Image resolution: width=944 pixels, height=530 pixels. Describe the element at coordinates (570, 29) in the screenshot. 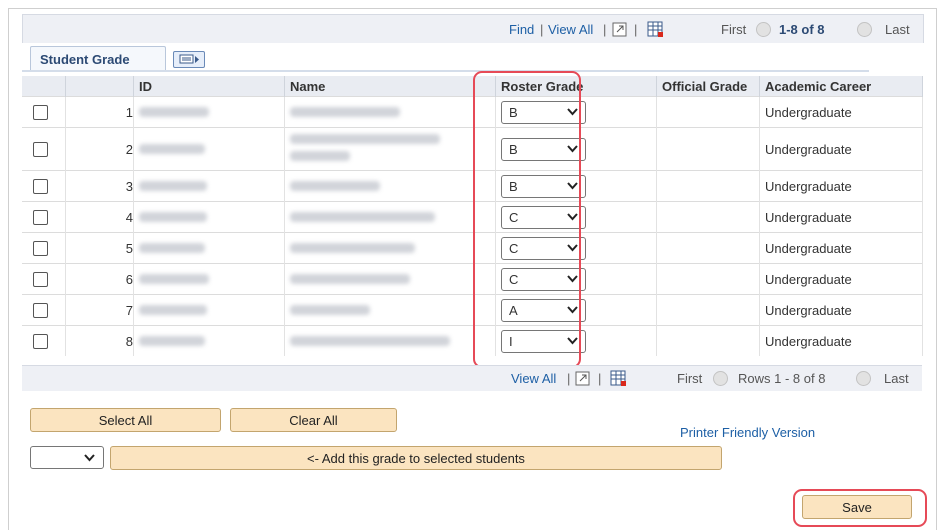

I see `view-all-link: View All` at that location.